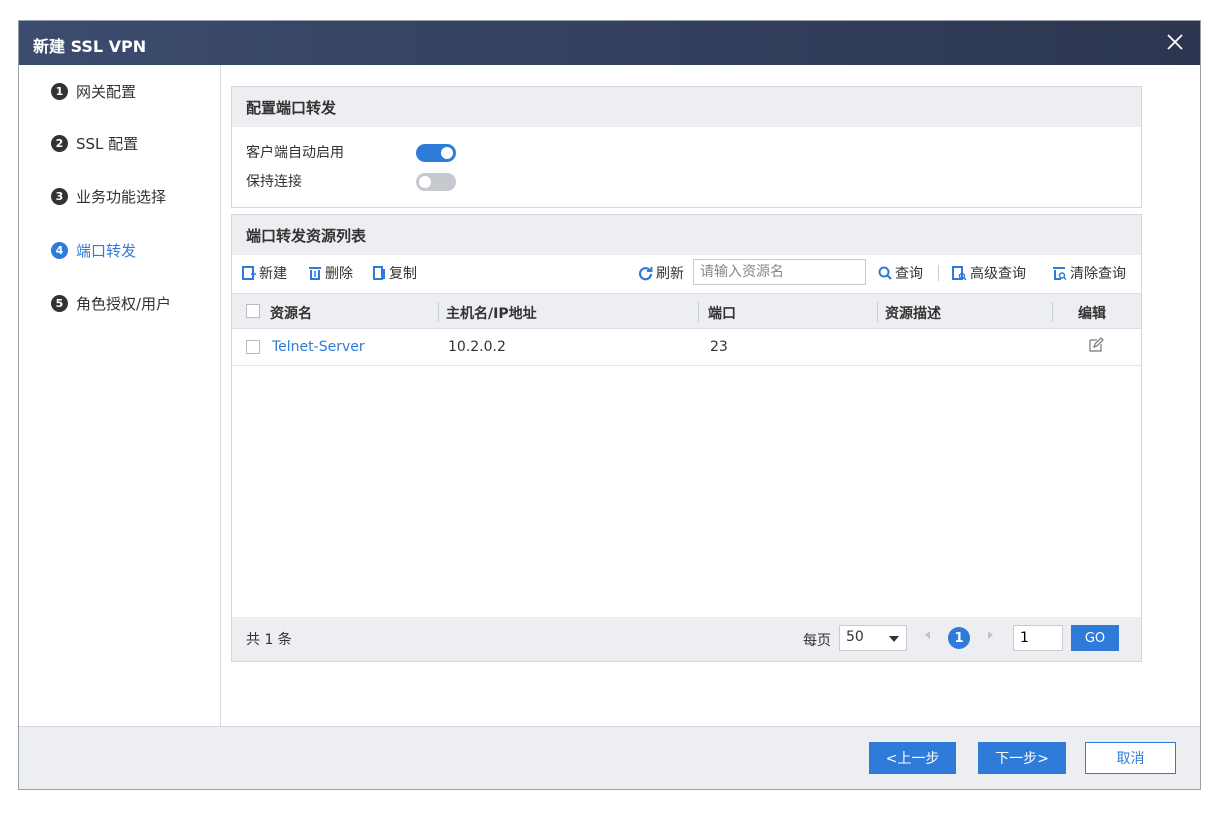 The image size is (1219, 819). What do you see at coordinates (686, 347) in the screenshot?
I see `table-row: Telnet-Server 10.2.0.2 23` at bounding box center [686, 347].